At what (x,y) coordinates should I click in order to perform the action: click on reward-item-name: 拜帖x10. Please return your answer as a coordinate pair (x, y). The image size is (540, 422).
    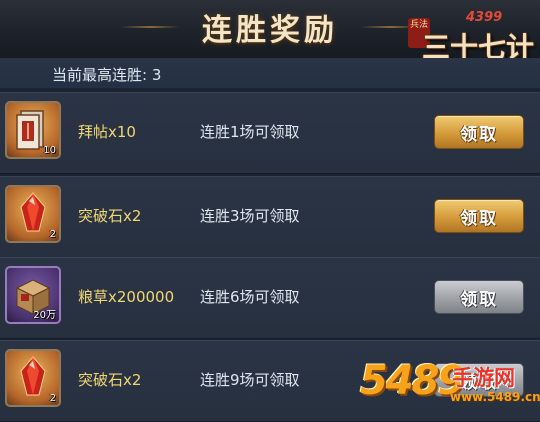
    Looking at the image, I should click on (107, 132).